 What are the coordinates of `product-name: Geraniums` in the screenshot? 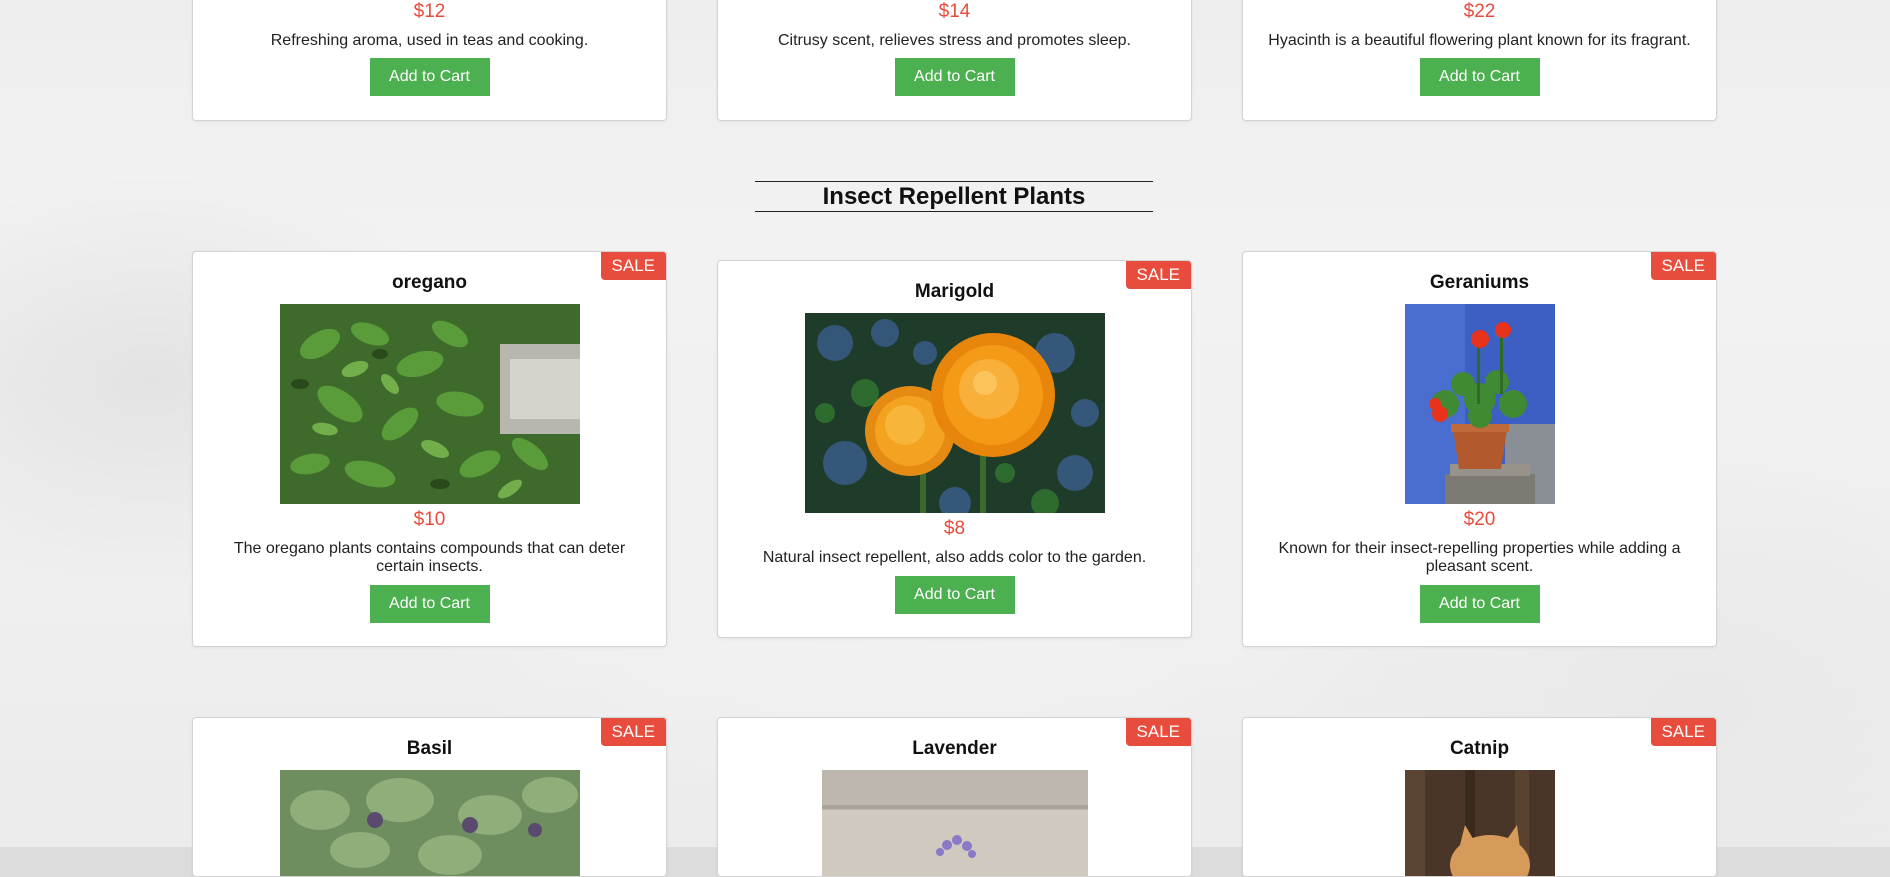 It's located at (1479, 282).